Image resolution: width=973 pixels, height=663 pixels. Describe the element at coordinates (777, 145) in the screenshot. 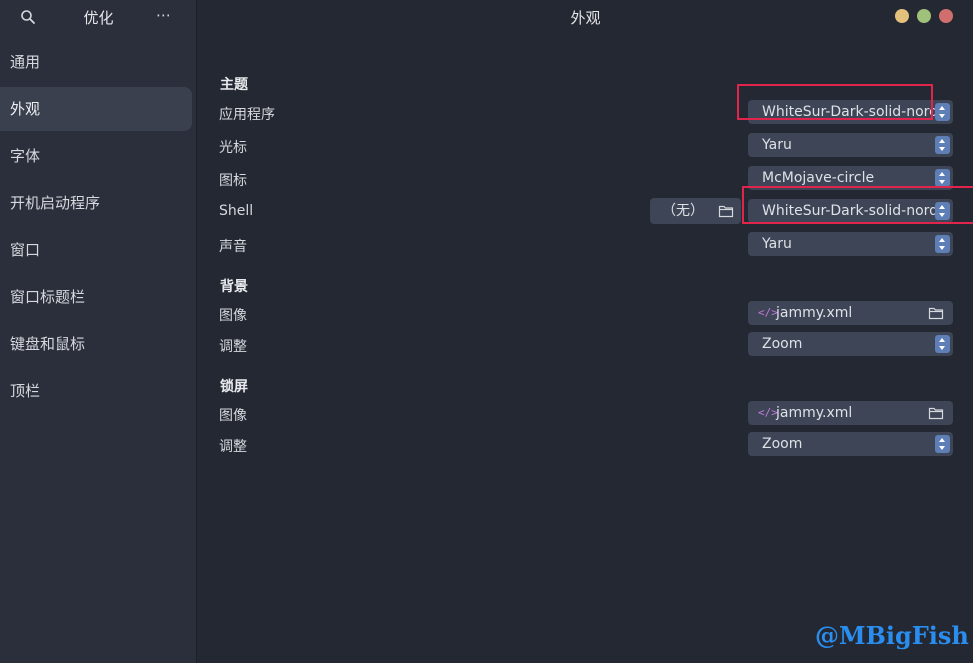

I see `cursor-theme-value: Yaru` at that location.